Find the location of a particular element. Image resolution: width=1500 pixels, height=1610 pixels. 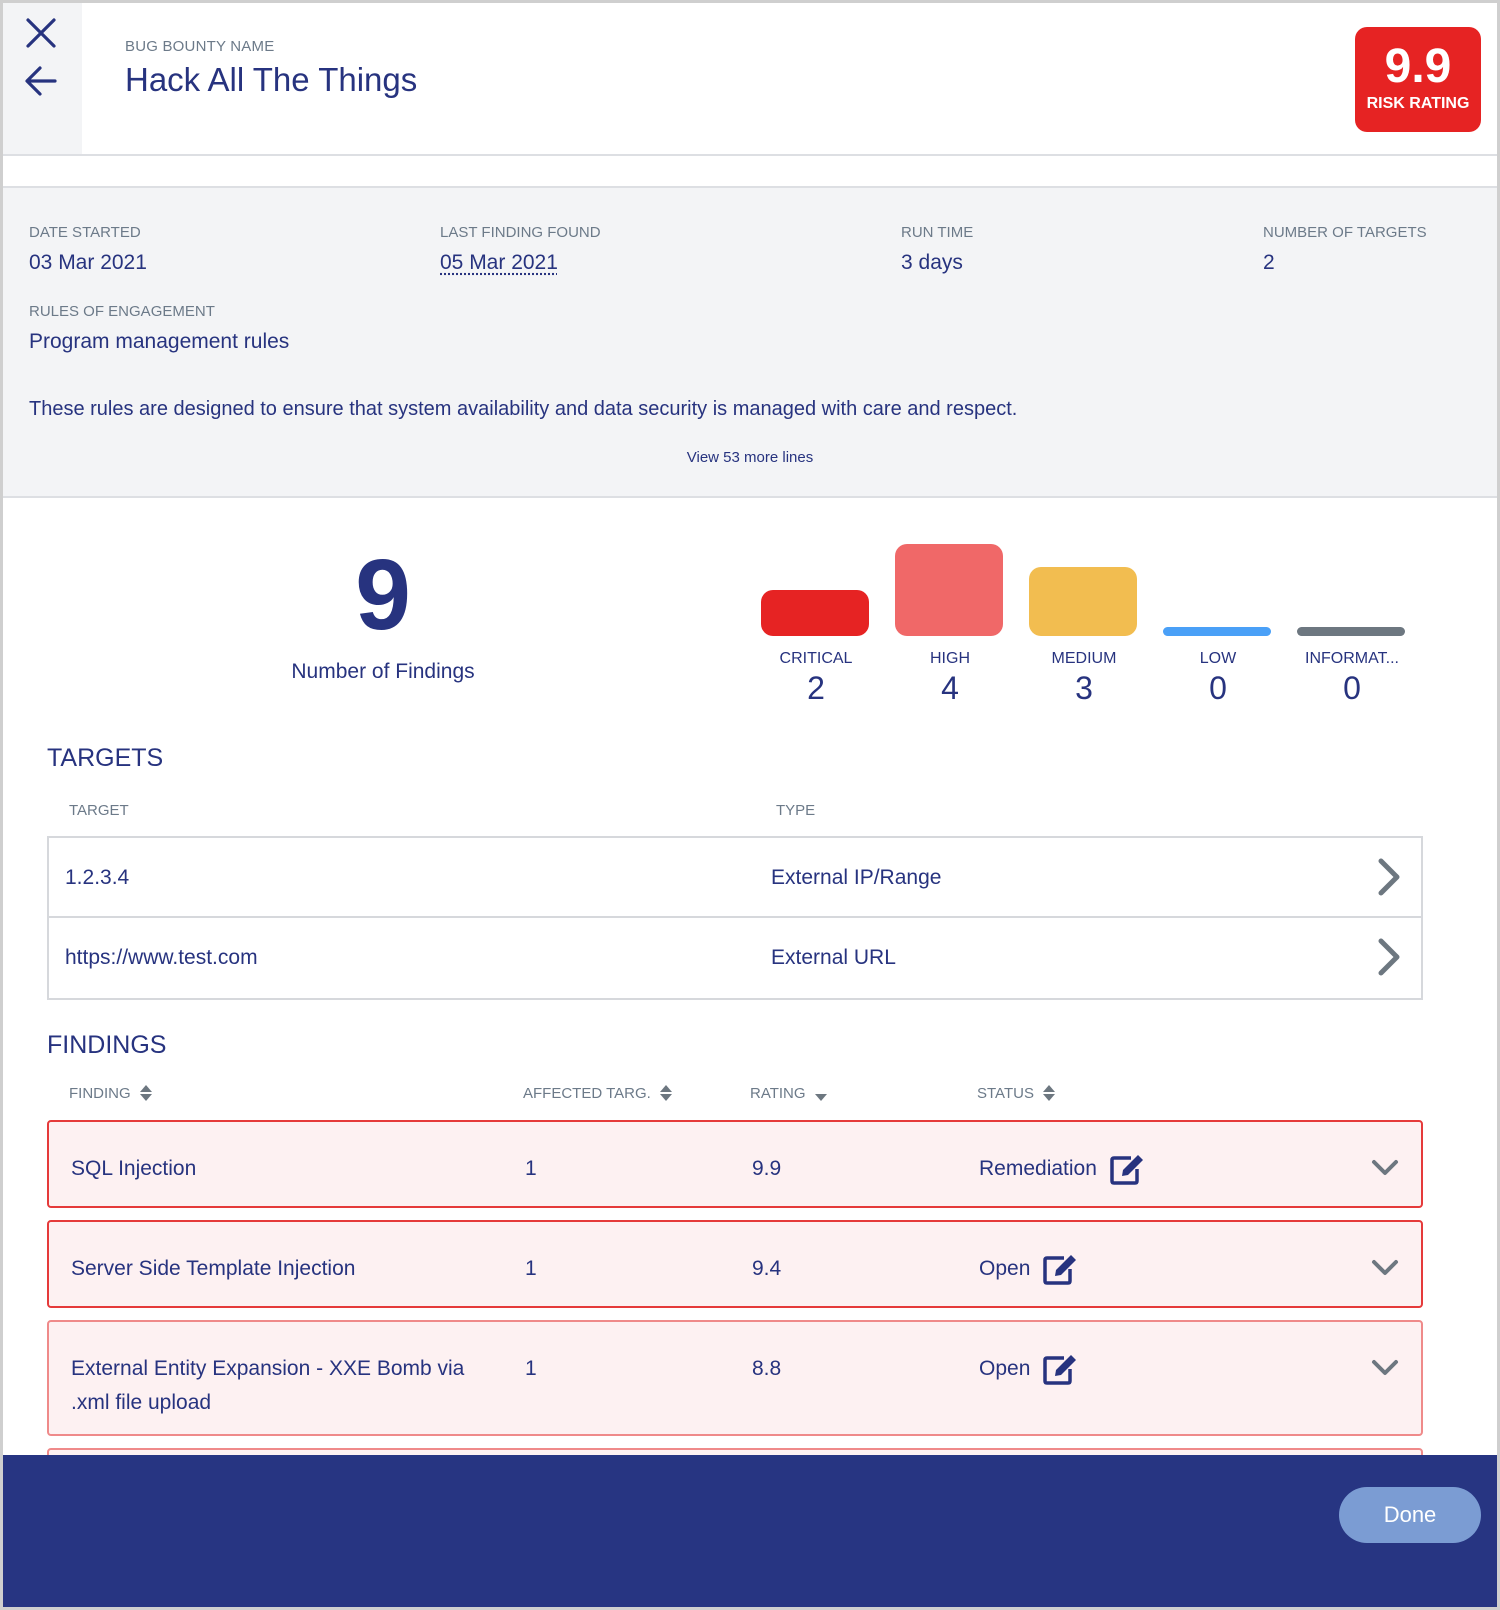

target-value: https://www.test.com is located at coordinates (161, 957).